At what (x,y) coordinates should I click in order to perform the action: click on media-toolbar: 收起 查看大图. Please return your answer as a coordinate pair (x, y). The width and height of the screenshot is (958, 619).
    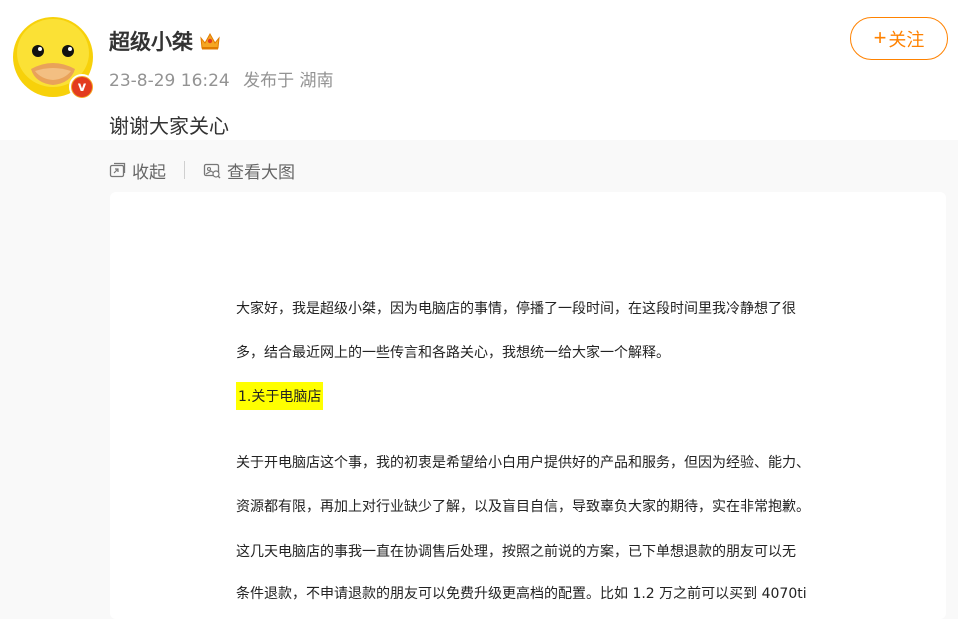
    Looking at the image, I should click on (202, 170).